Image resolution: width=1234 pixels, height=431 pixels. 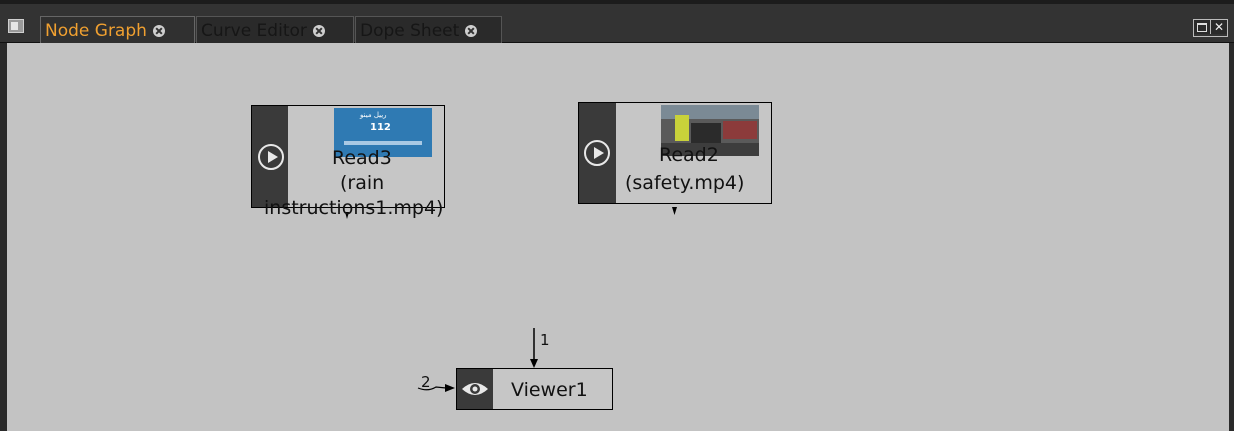 I want to click on tab-bar: Node Graph Curve Editor Dope Sheet ✕, so click(x=617, y=25).